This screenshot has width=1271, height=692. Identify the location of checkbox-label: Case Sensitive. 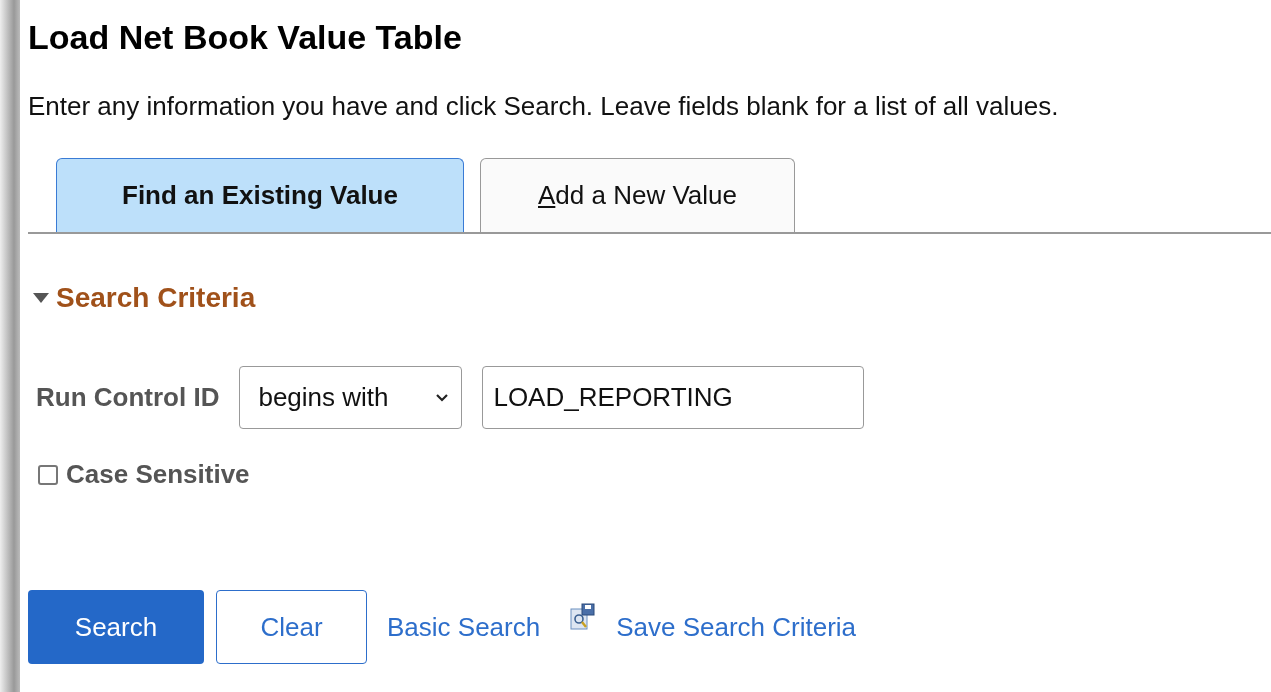
(158, 474).